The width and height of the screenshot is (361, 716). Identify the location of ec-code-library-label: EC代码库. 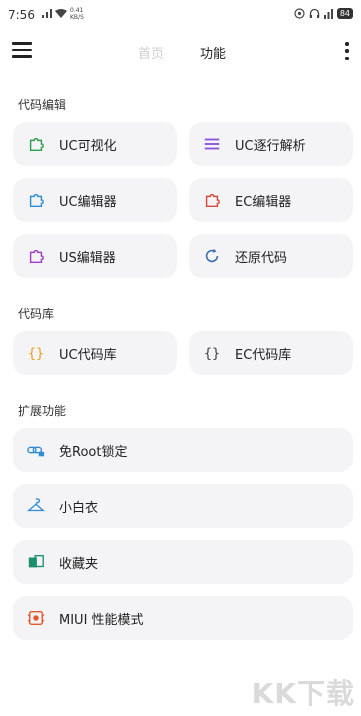
(263, 355).